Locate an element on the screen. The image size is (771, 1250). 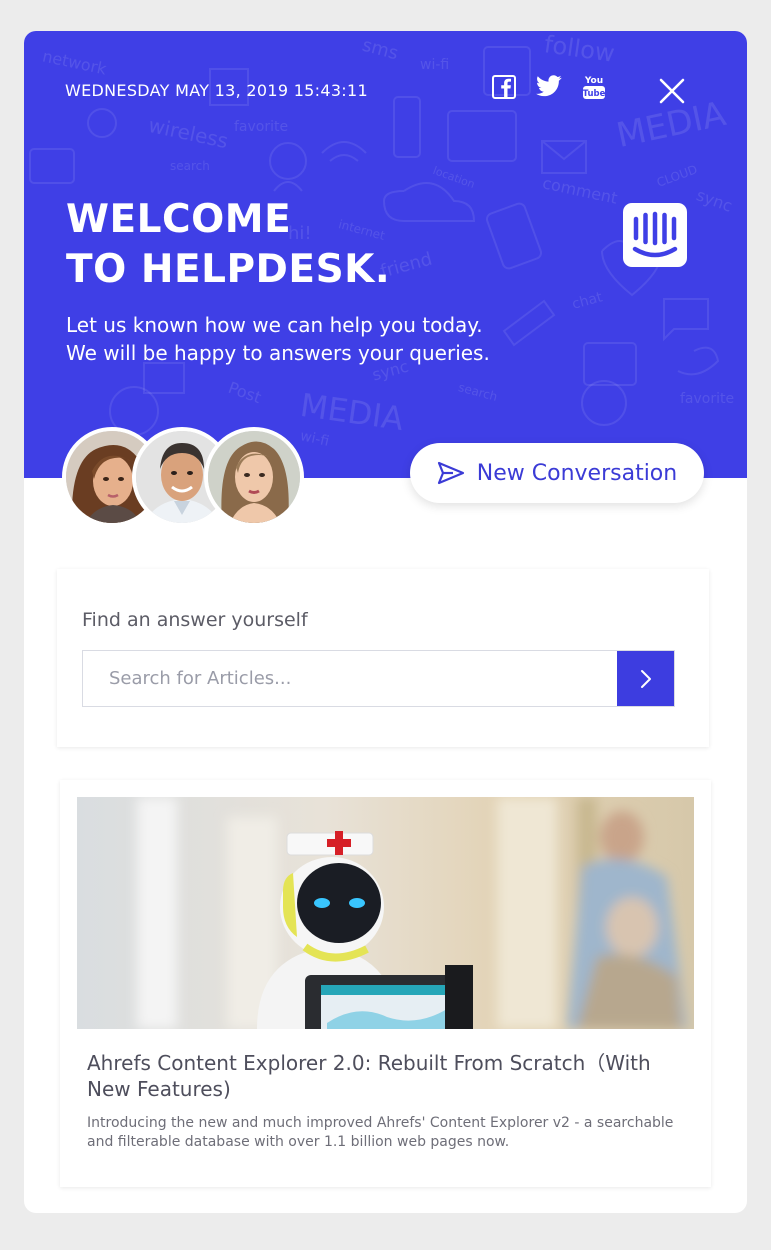
send-icon is located at coordinates (450, 473).